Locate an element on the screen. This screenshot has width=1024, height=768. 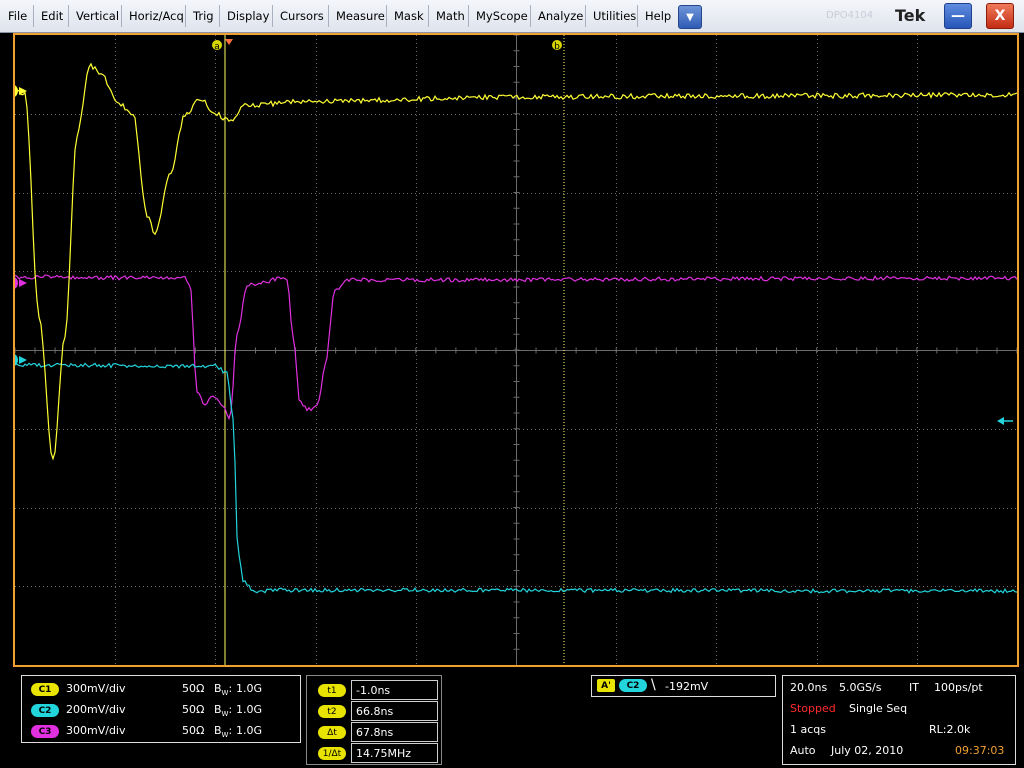
resolution: 100ps/pt is located at coordinates (958, 687).